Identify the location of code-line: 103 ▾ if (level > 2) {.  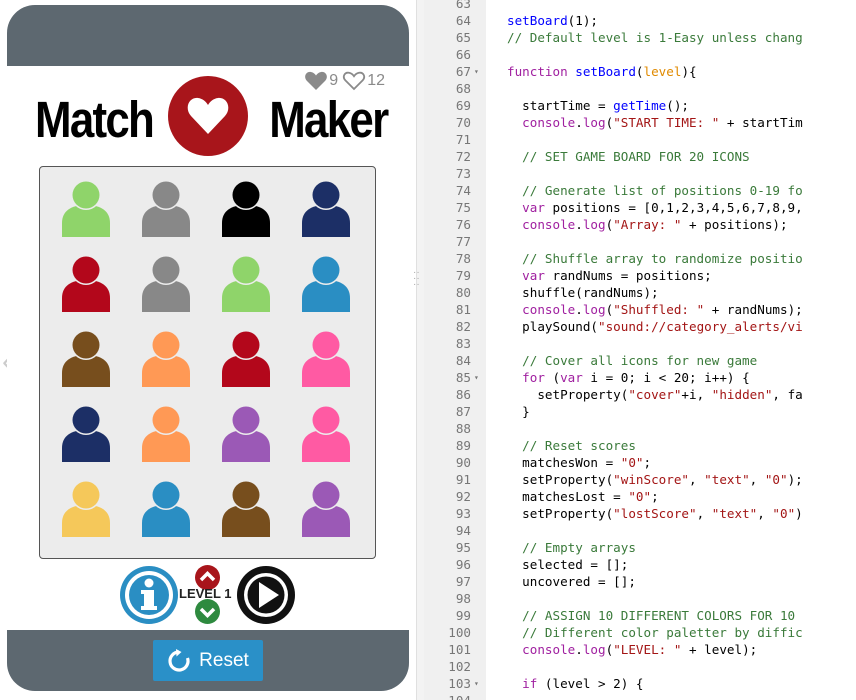
(640, 683).